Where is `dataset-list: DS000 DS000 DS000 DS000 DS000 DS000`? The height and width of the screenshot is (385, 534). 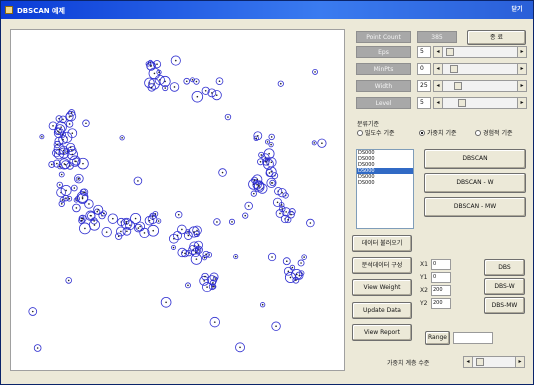 dataset-list: DS000 DS000 DS000 DS000 DS000 DS000 is located at coordinates (385, 189).